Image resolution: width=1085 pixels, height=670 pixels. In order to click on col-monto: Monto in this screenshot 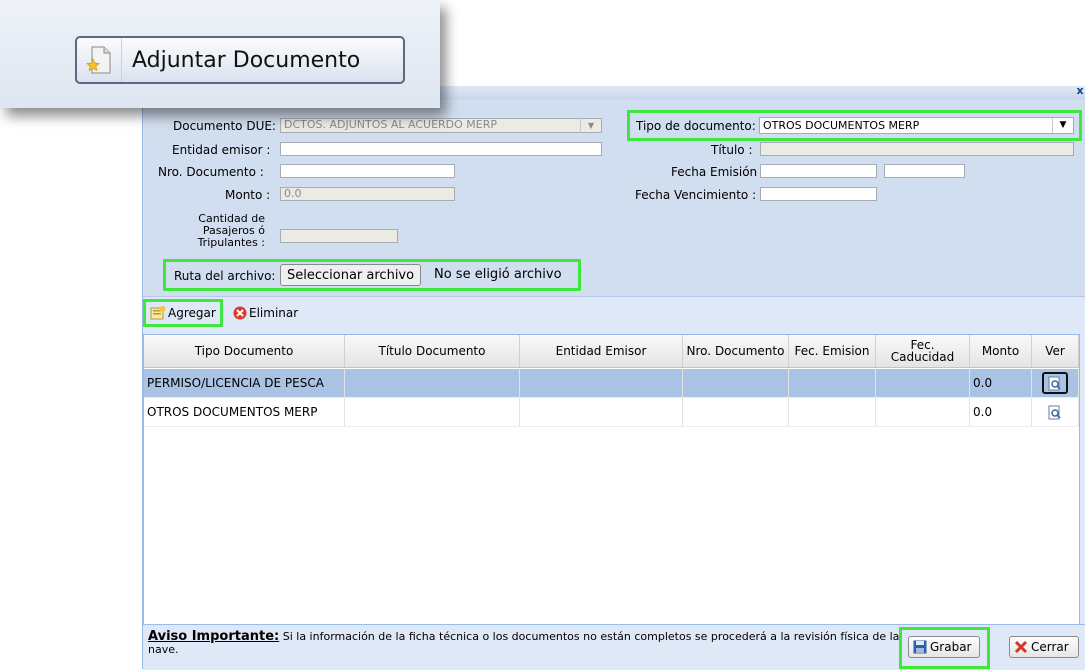, I will do `click(1001, 351)`.